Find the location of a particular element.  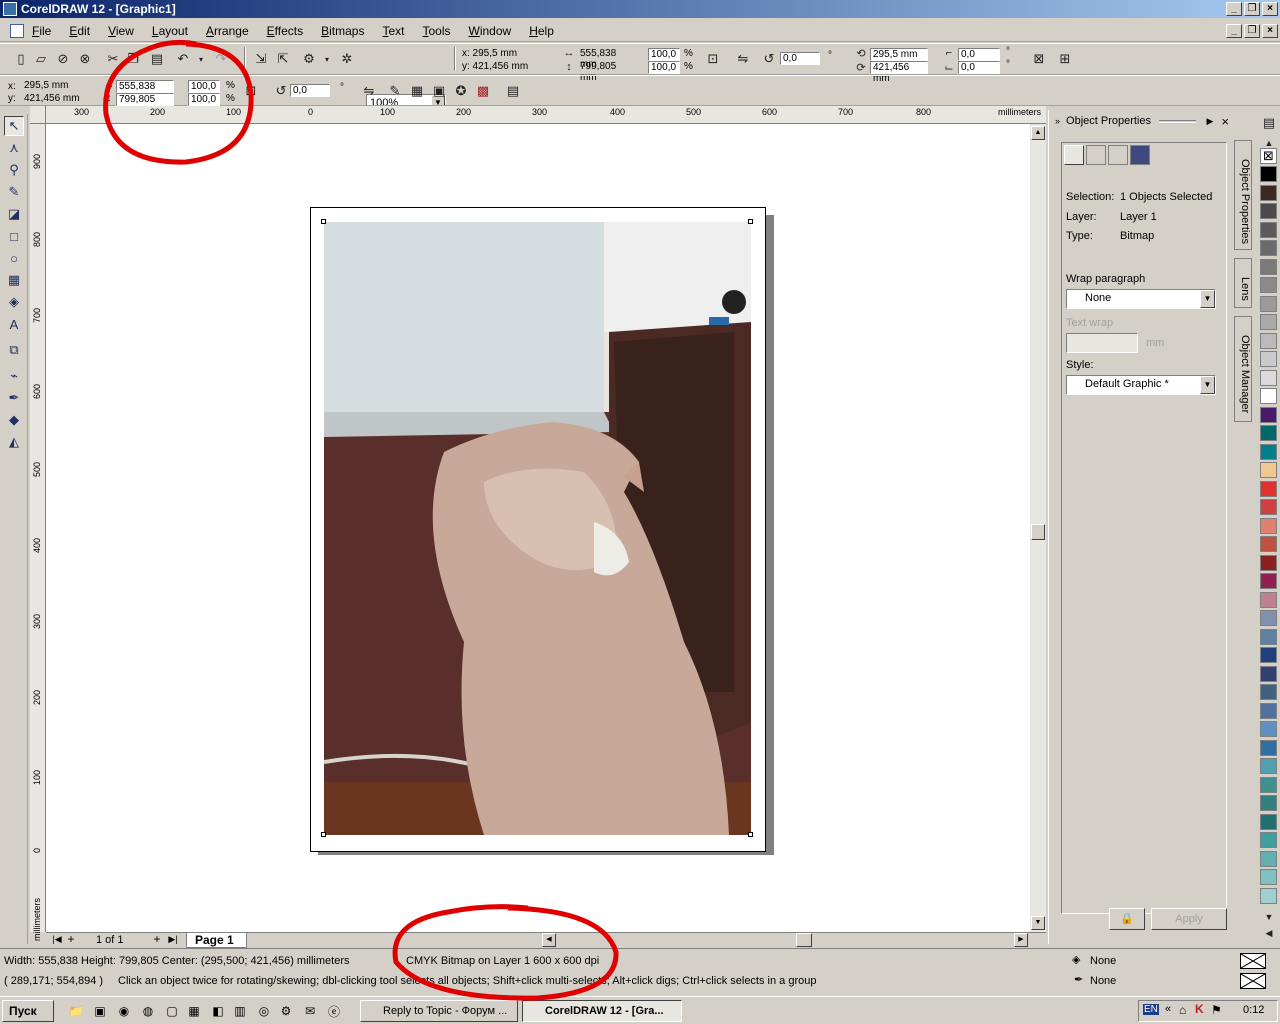

style-select: Default Graphic * ▼ is located at coordinates (1141, 385).